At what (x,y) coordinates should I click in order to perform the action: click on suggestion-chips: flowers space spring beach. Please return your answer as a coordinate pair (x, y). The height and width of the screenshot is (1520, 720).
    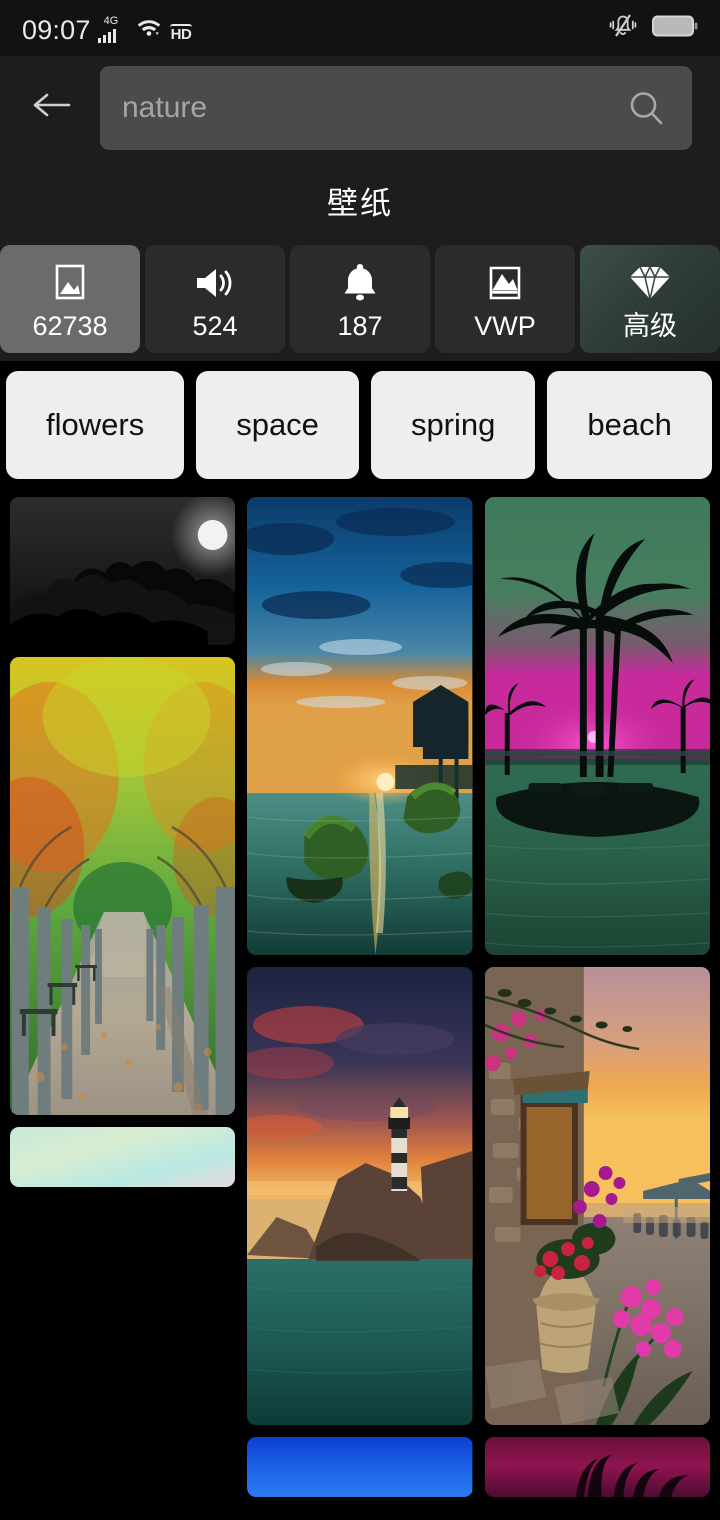
    Looking at the image, I should click on (360, 420).